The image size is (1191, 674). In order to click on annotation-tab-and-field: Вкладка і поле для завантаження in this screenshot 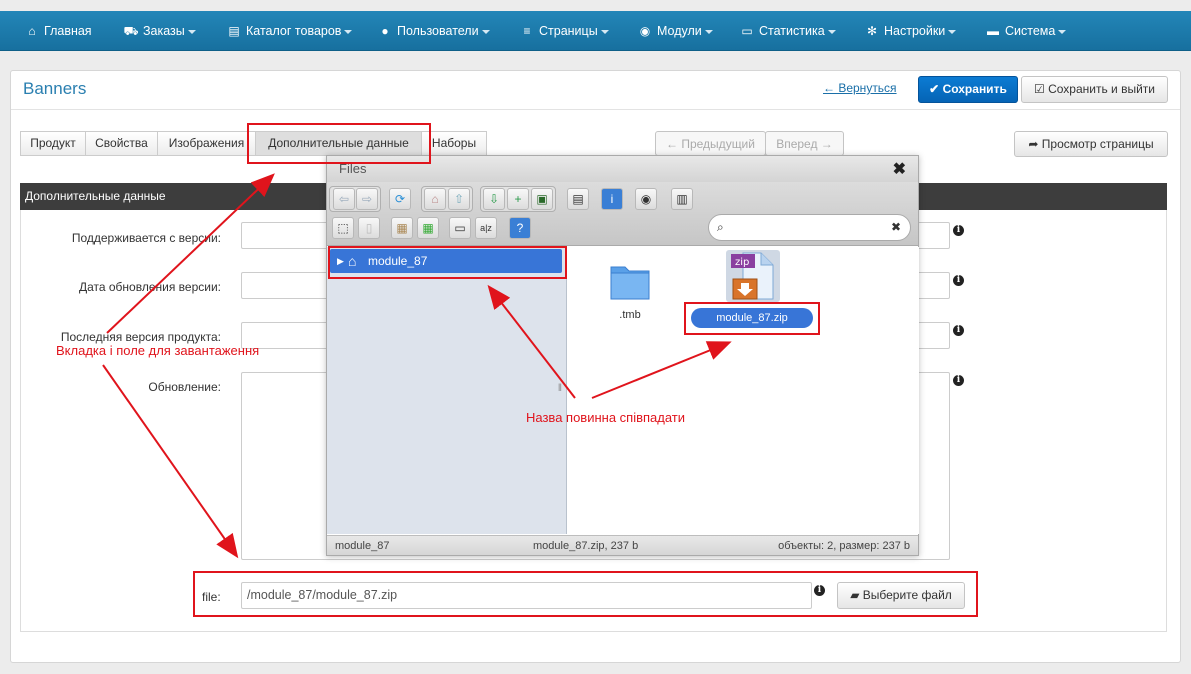, I will do `click(158, 350)`.